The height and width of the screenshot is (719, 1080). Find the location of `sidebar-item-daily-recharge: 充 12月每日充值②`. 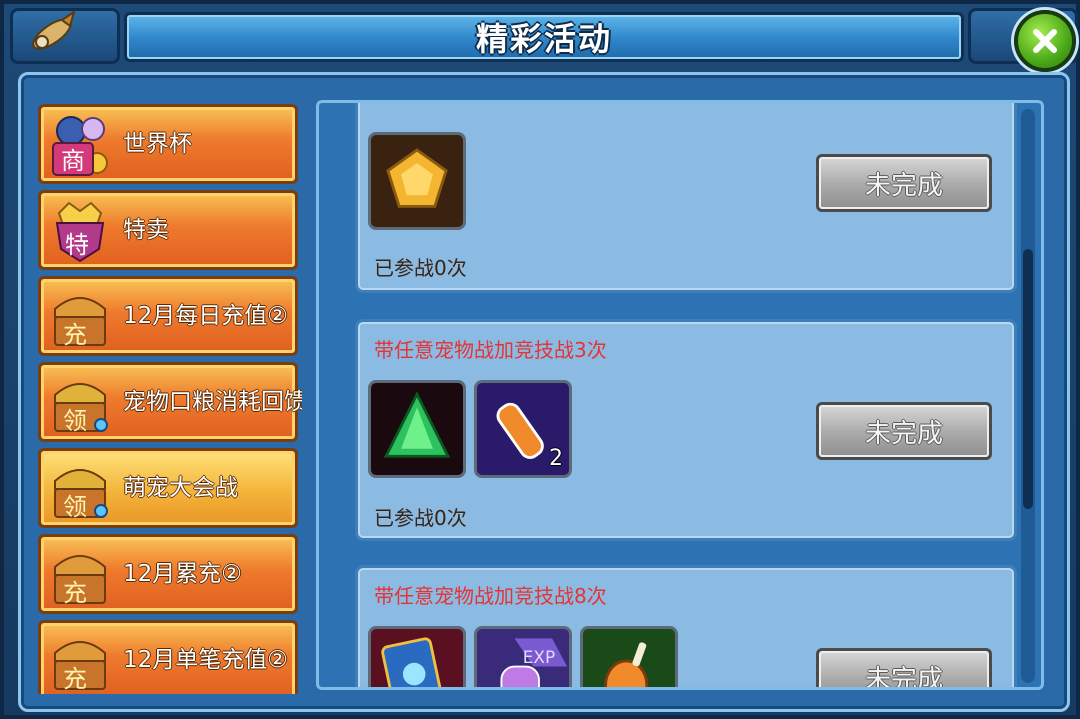

sidebar-item-daily-recharge: 充 12月每日充值② is located at coordinates (168, 316).